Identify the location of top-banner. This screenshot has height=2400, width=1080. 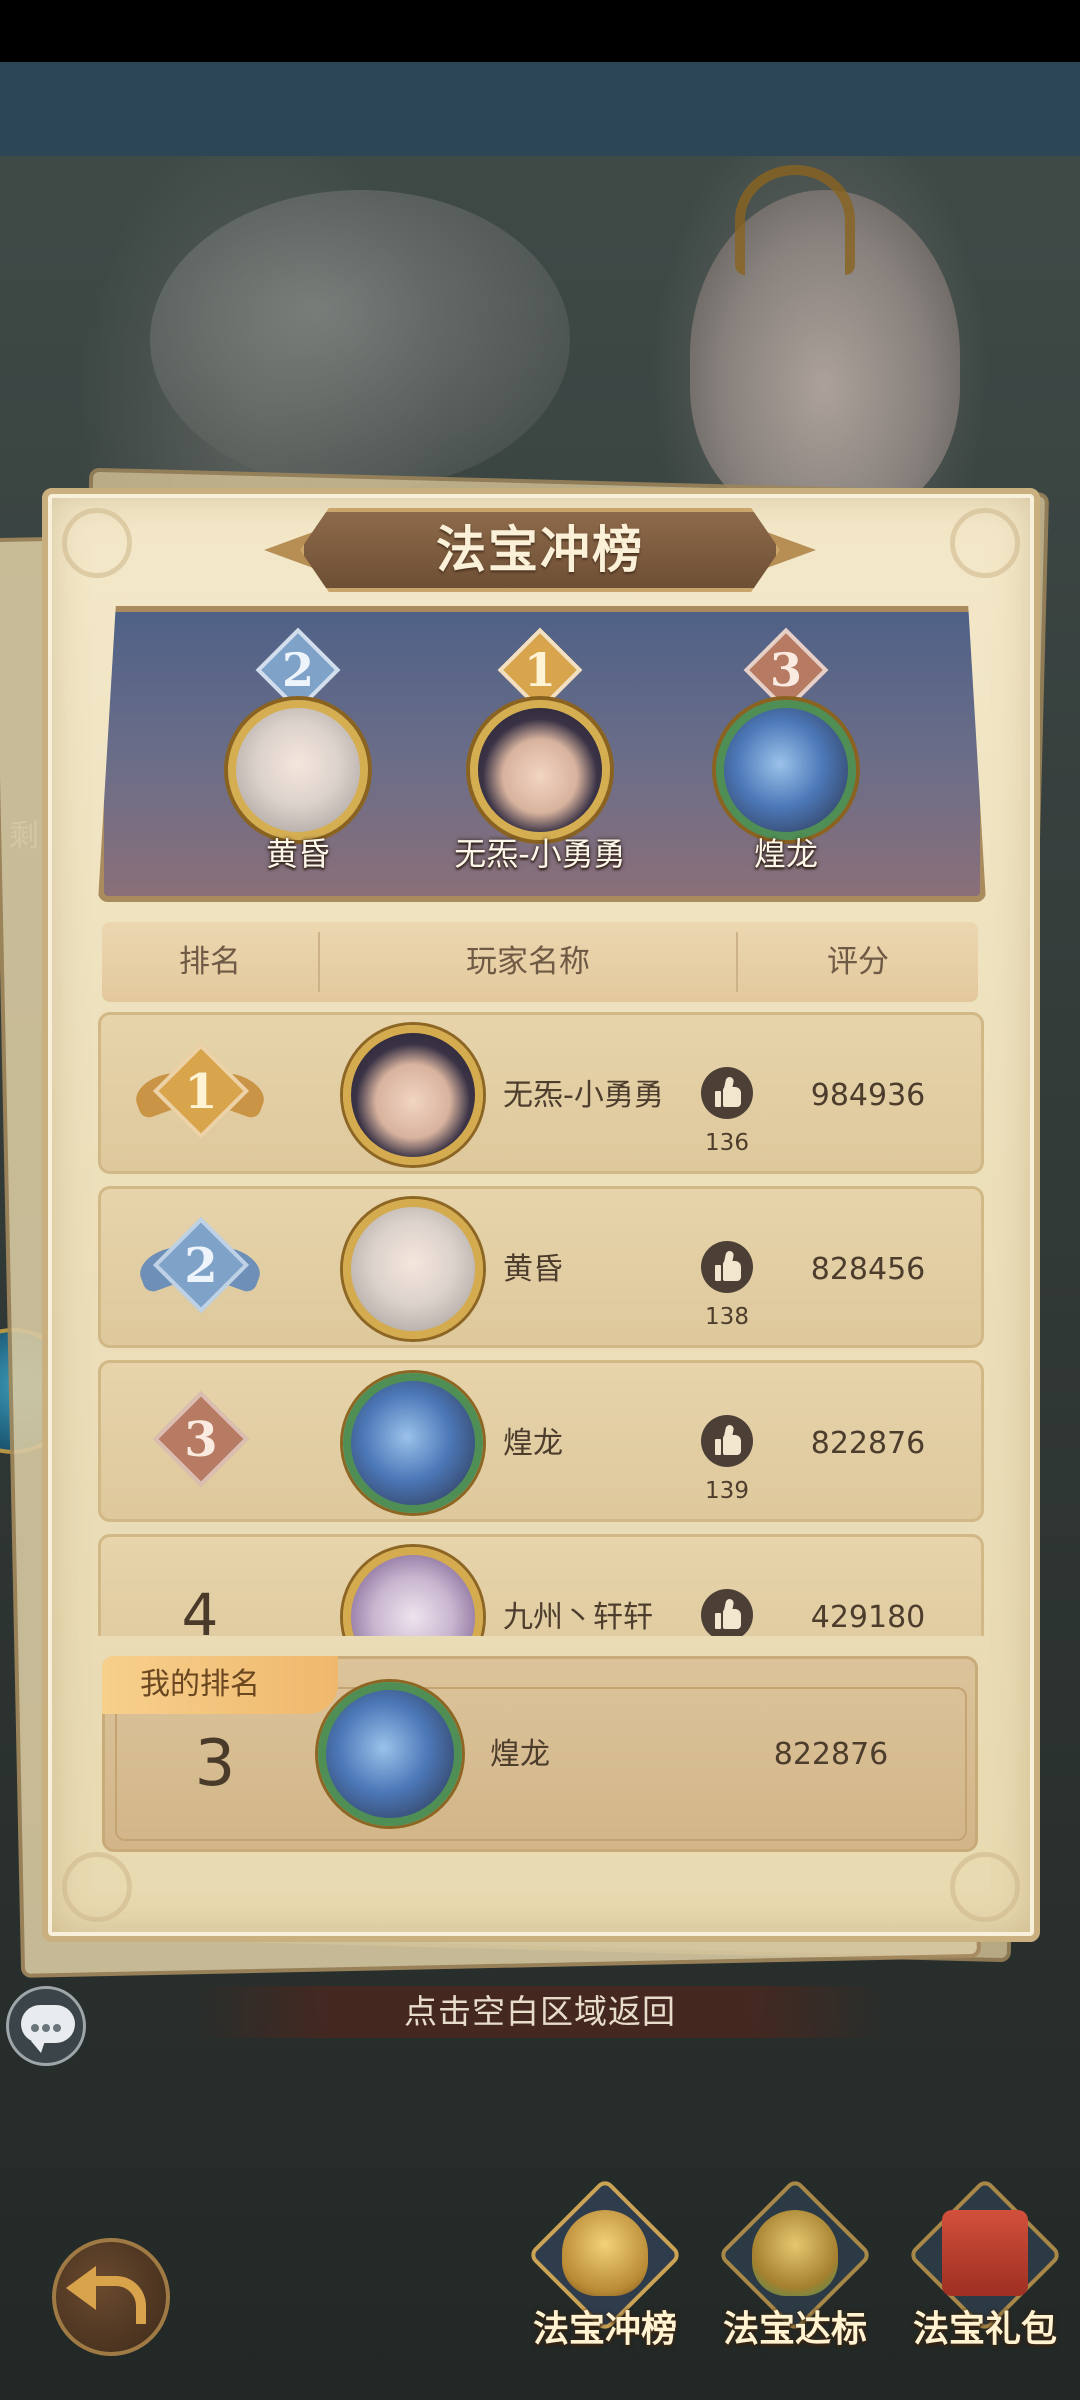
(540, 109).